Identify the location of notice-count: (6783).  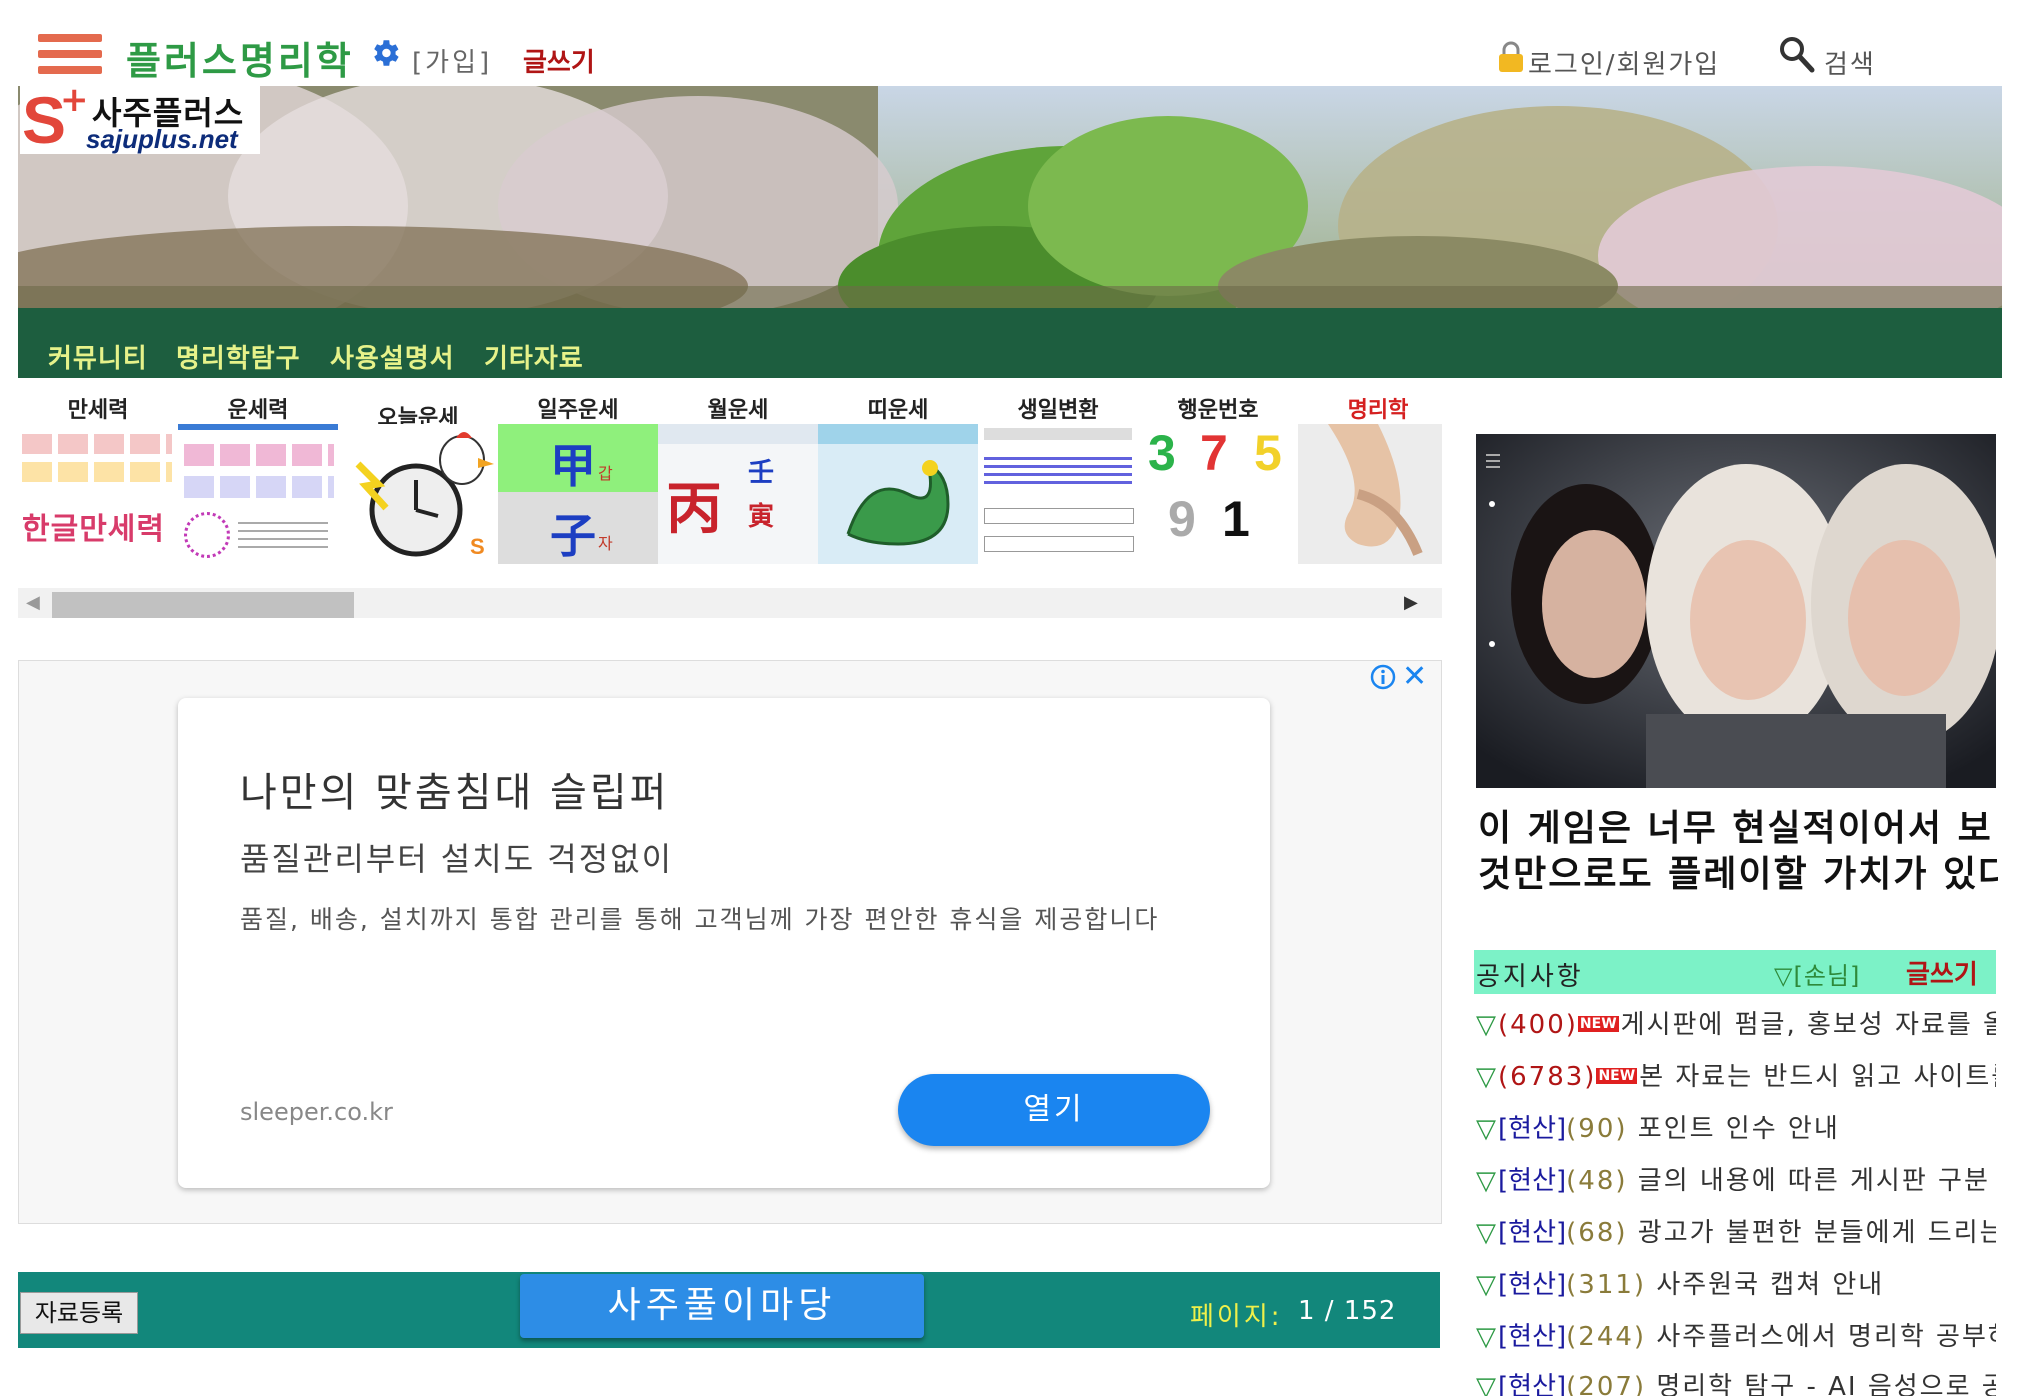
(1547, 1077).